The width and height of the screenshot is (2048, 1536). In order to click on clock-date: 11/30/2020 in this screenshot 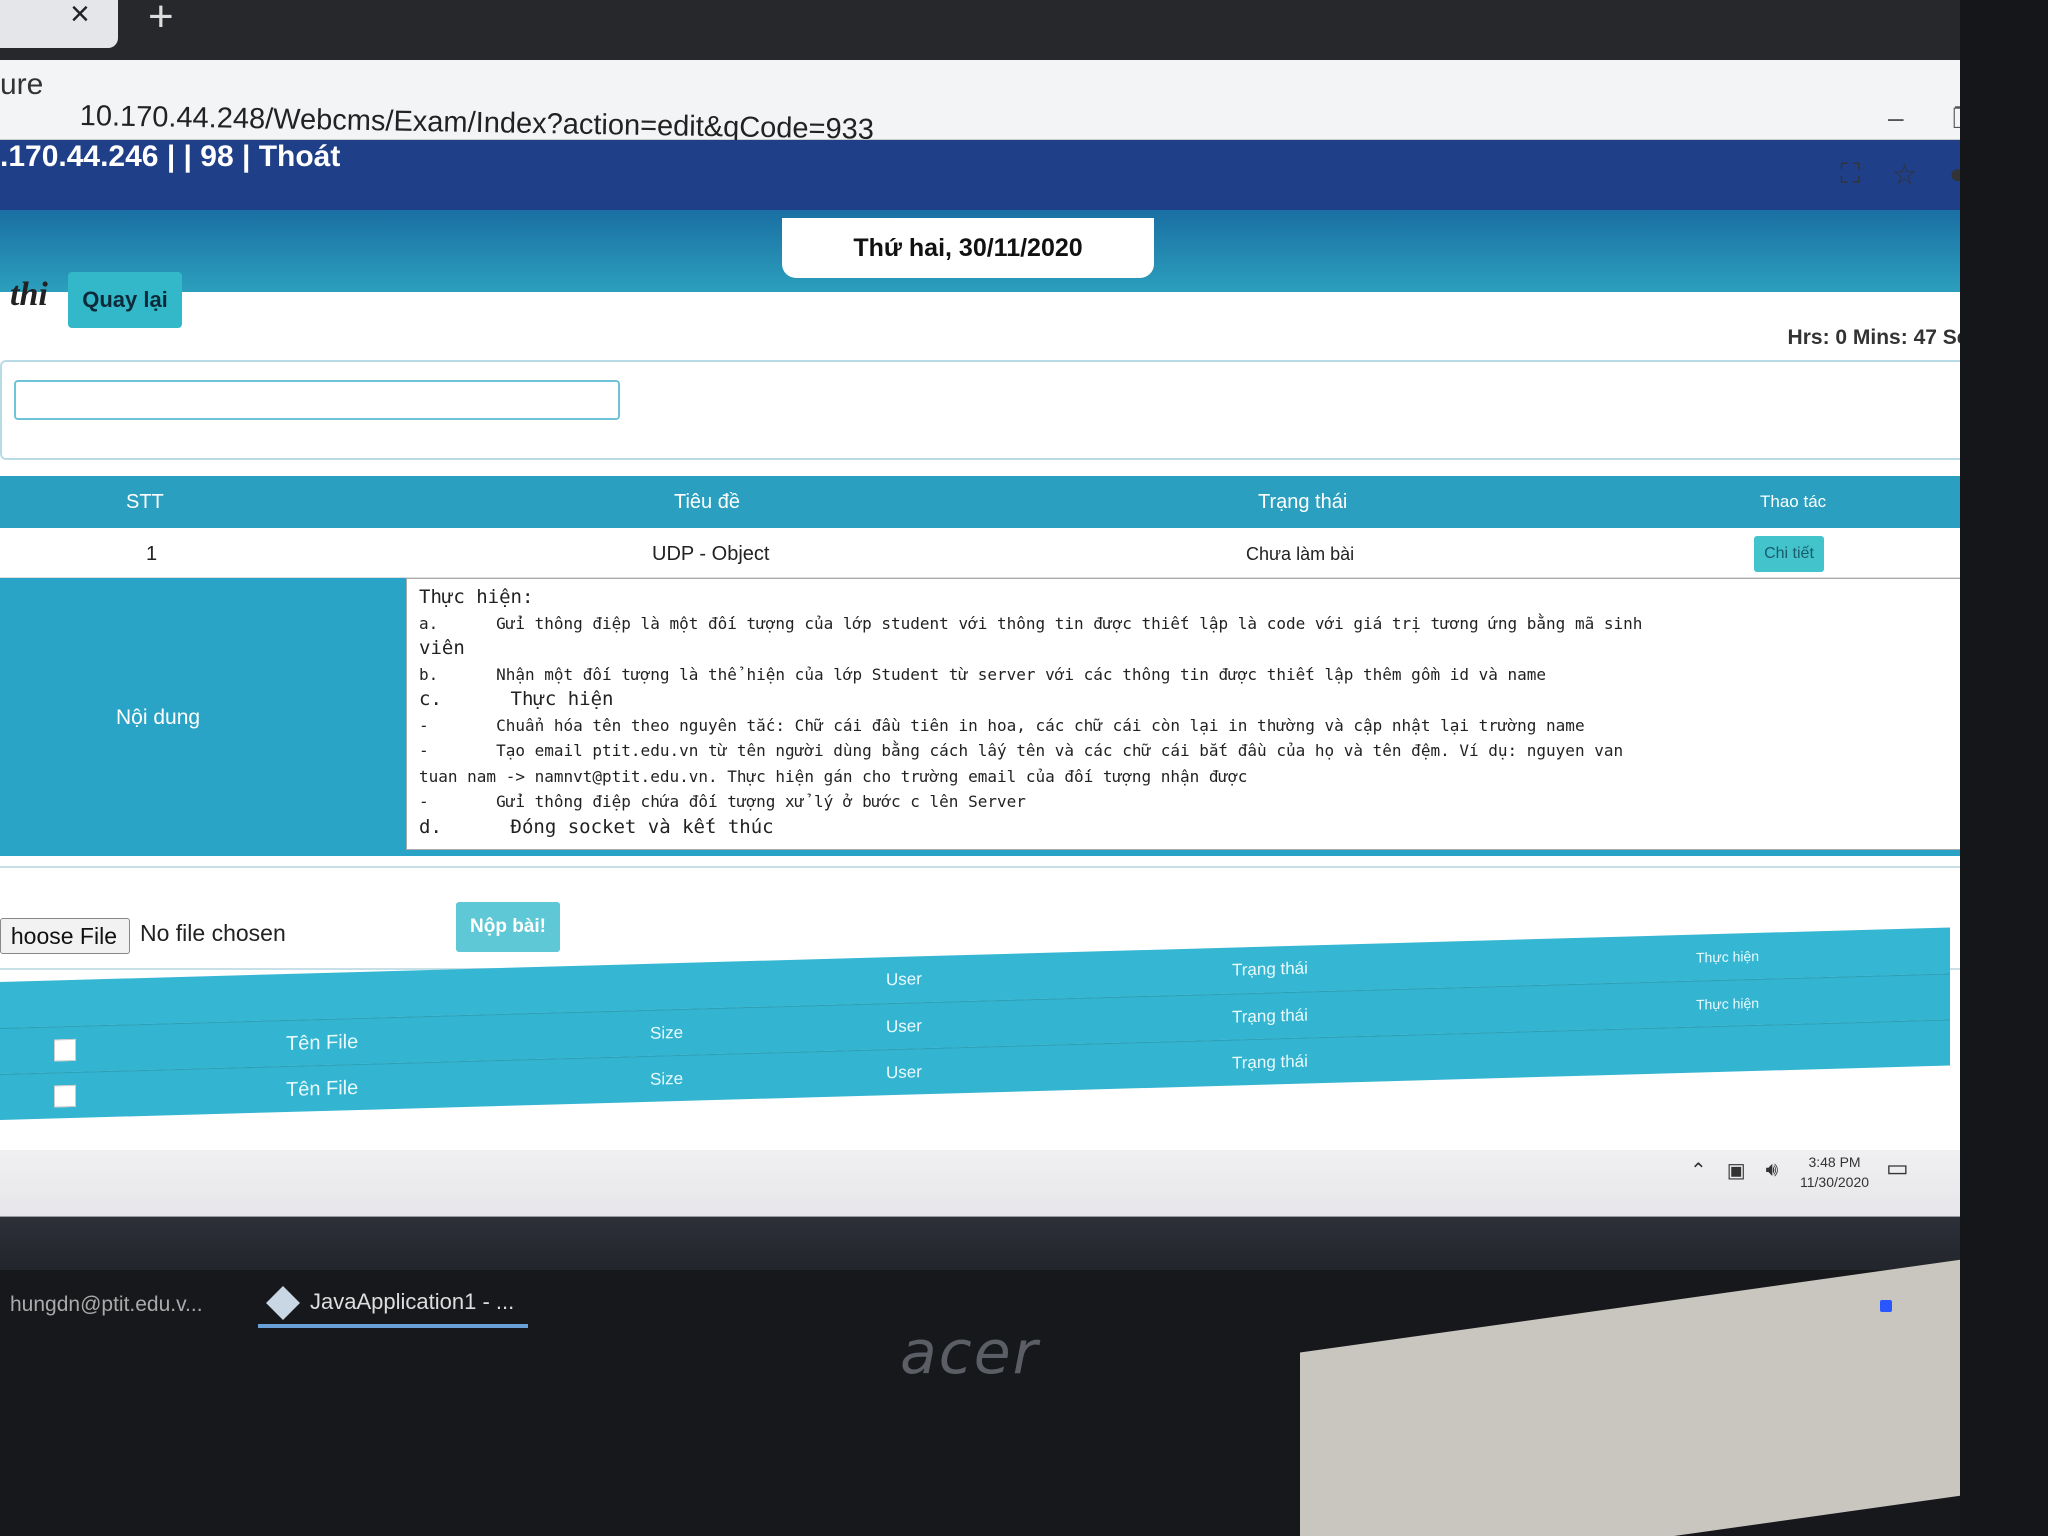, I will do `click(1835, 1182)`.